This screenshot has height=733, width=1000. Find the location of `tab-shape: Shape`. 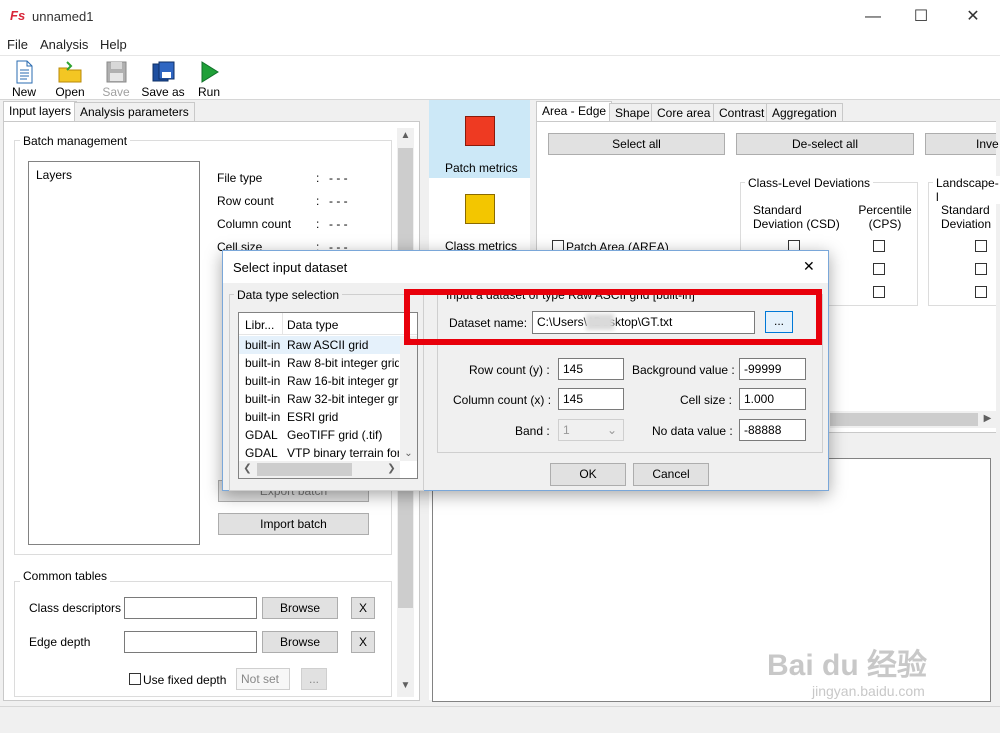

tab-shape: Shape is located at coordinates (632, 113).